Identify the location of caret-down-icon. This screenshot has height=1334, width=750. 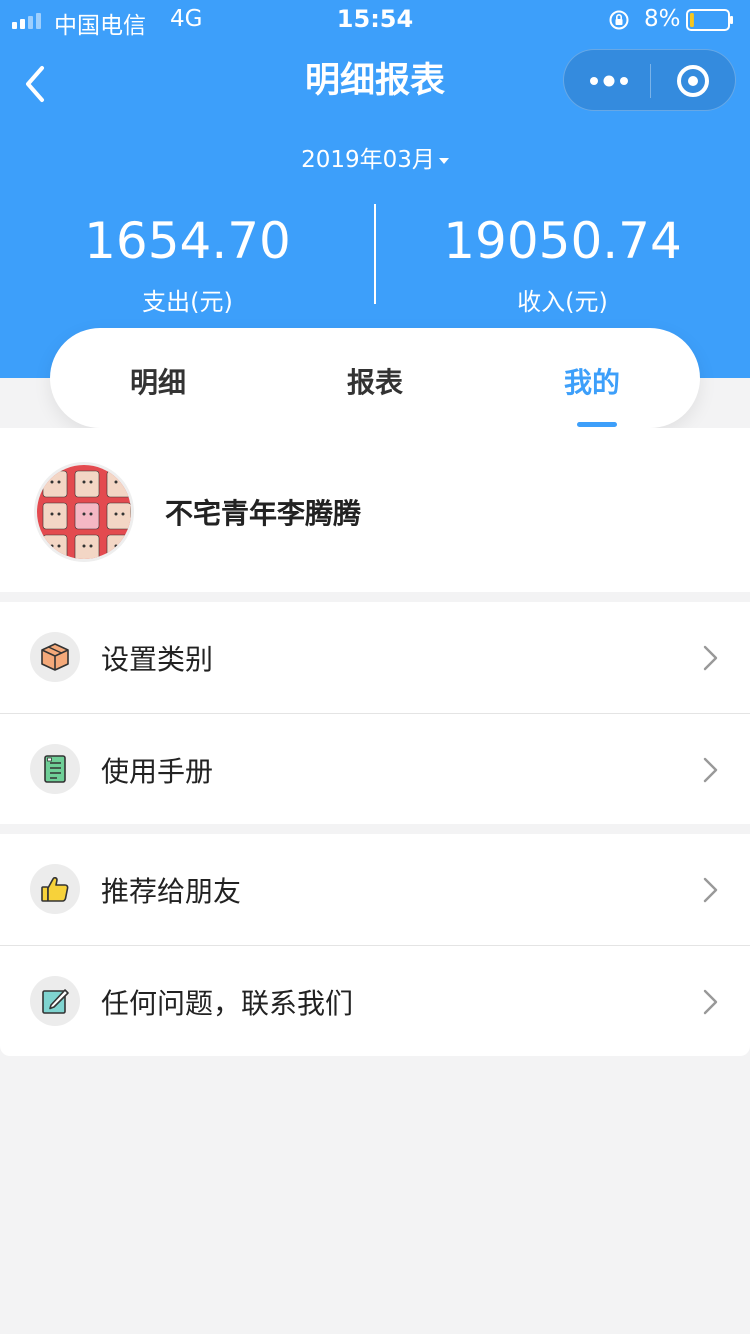
(443, 160).